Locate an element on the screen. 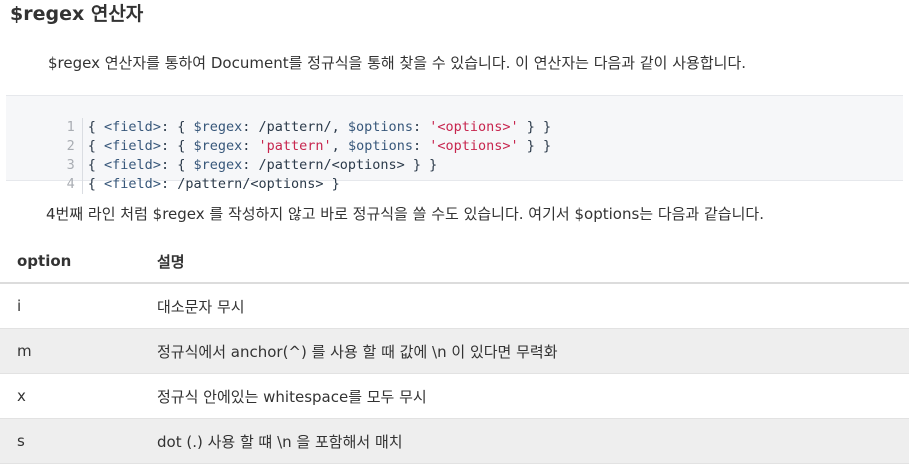 The height and width of the screenshot is (466, 909). option-cell: x is located at coordinates (21, 396).